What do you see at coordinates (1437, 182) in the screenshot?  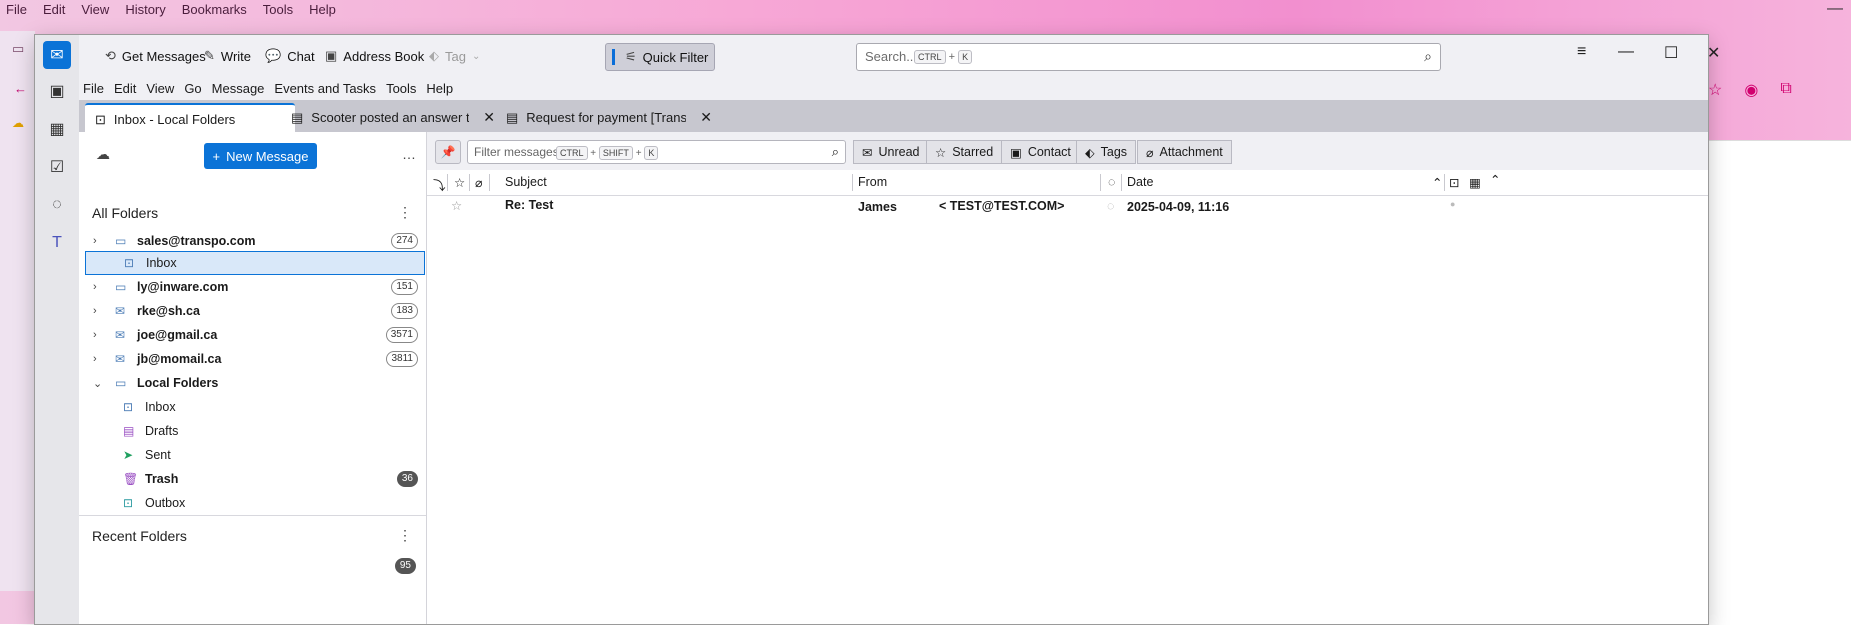 I see `sort-ascending-icon: ⌃` at bounding box center [1437, 182].